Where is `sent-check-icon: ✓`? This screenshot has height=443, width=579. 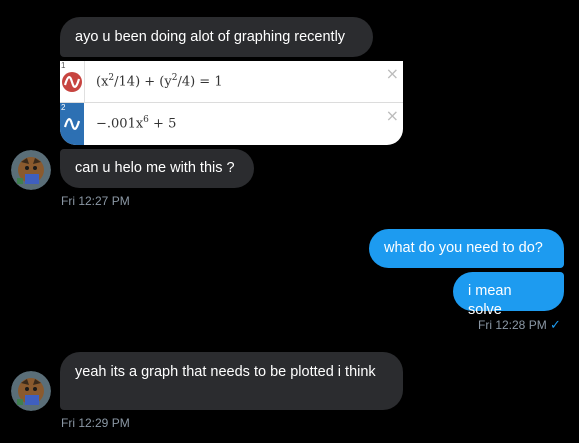
sent-check-icon: ✓ is located at coordinates (555, 324).